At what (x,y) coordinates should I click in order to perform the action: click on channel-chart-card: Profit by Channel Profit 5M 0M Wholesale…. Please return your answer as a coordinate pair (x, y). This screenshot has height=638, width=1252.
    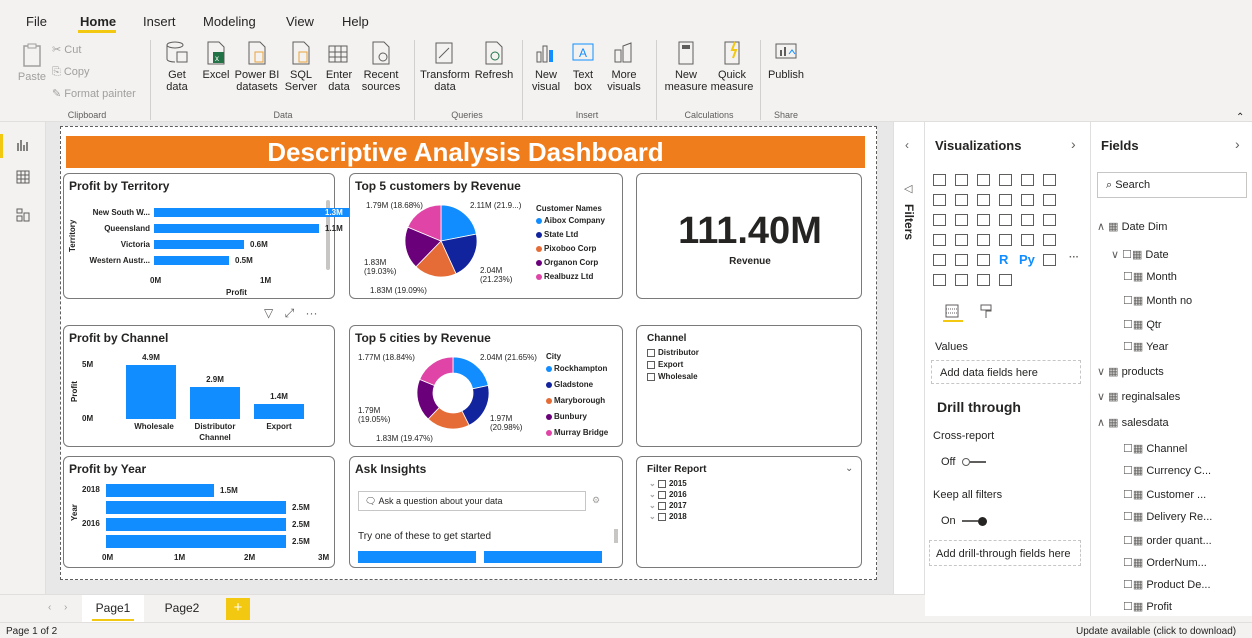
    Looking at the image, I should click on (199, 386).